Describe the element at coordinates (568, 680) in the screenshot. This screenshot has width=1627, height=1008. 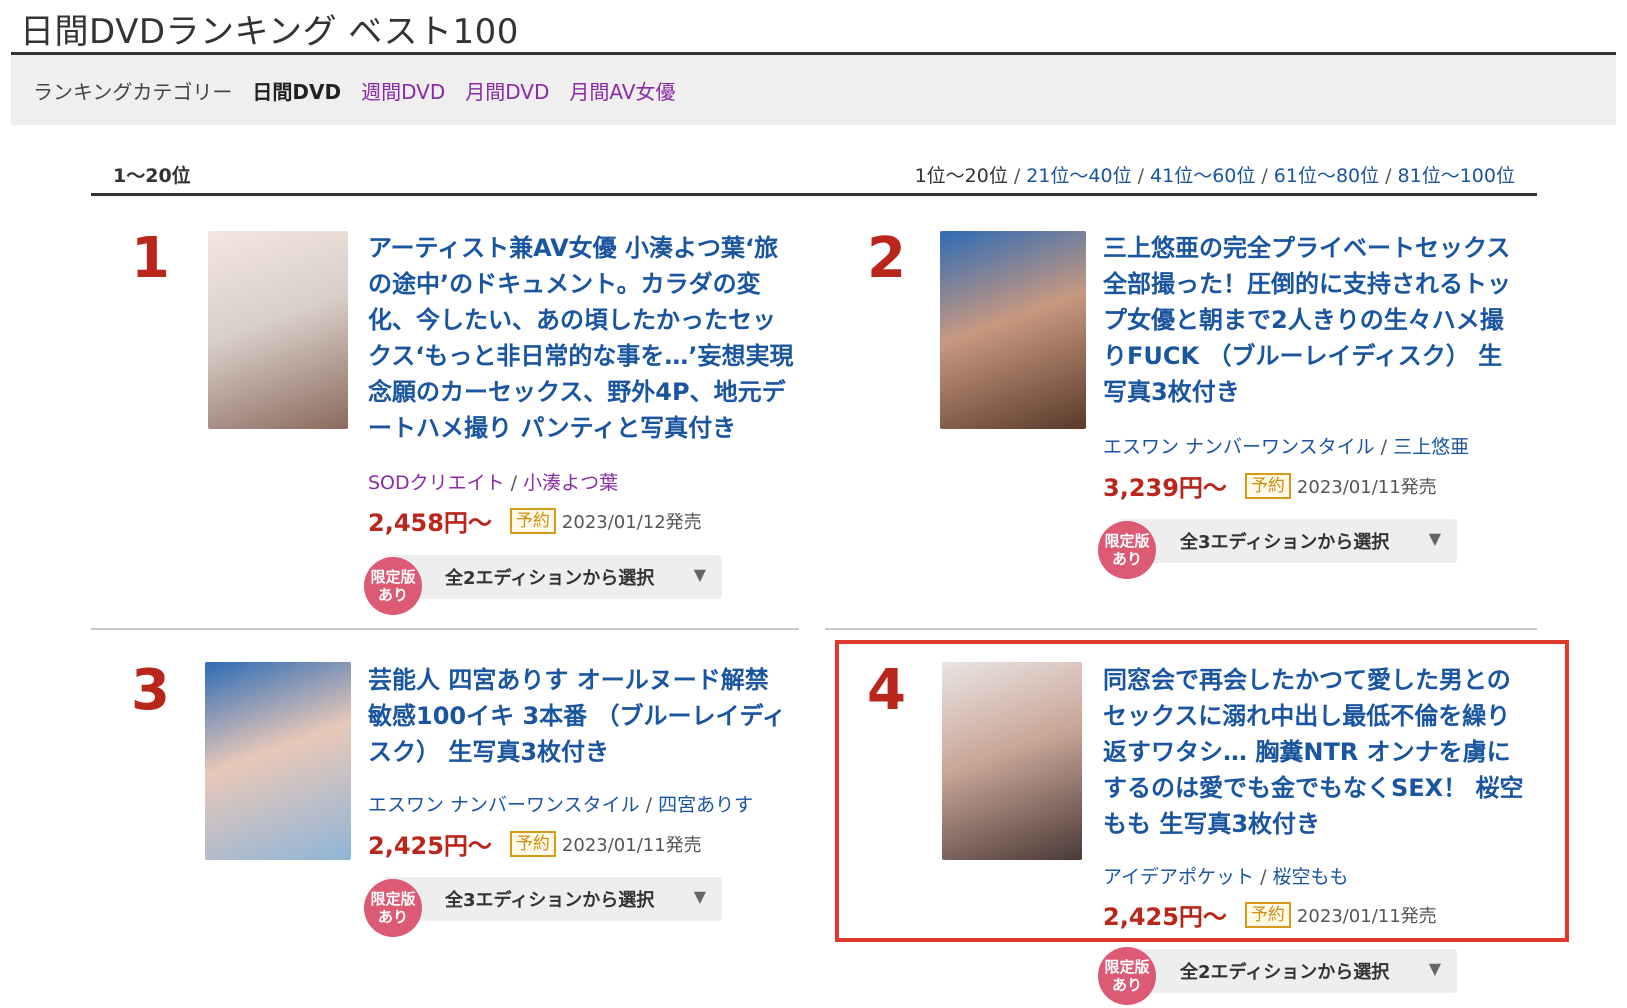
I see `title-line: 芸能人 四宮ありす オールヌード解禁` at that location.